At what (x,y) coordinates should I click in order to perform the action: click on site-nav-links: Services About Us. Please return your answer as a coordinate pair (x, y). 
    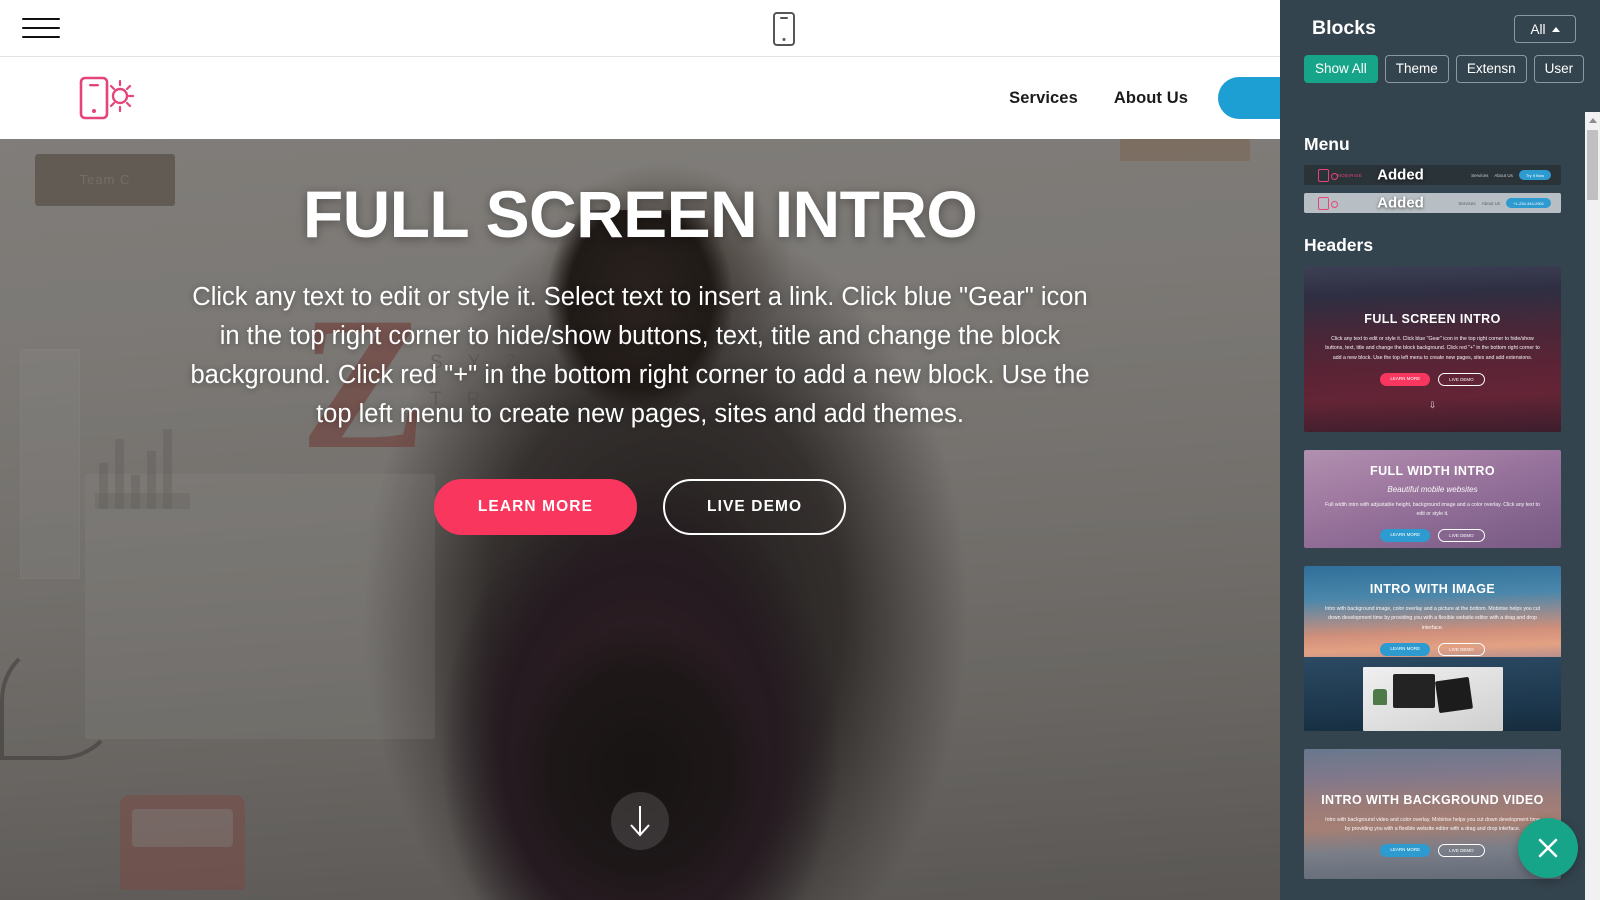
    Looking at the image, I should click on (1135, 98).